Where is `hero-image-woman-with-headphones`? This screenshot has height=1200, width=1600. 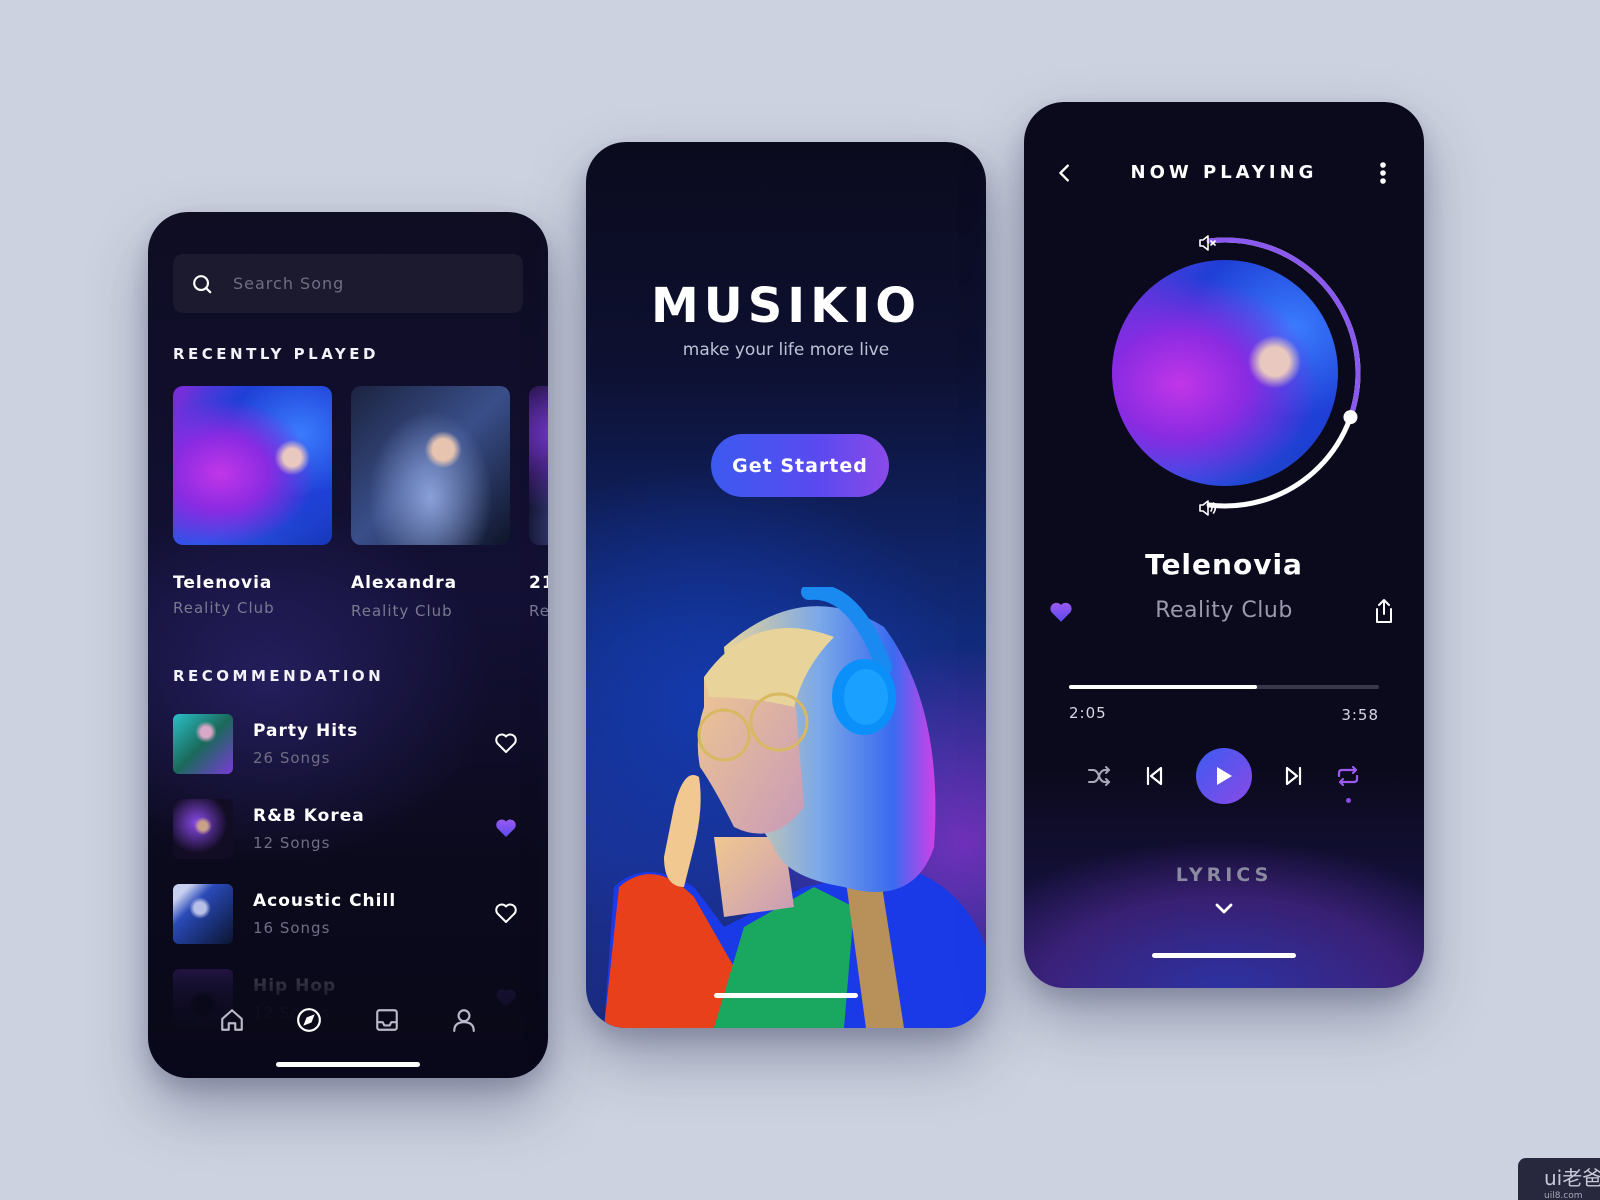
hero-image-woman-with-headphones is located at coordinates (795, 807).